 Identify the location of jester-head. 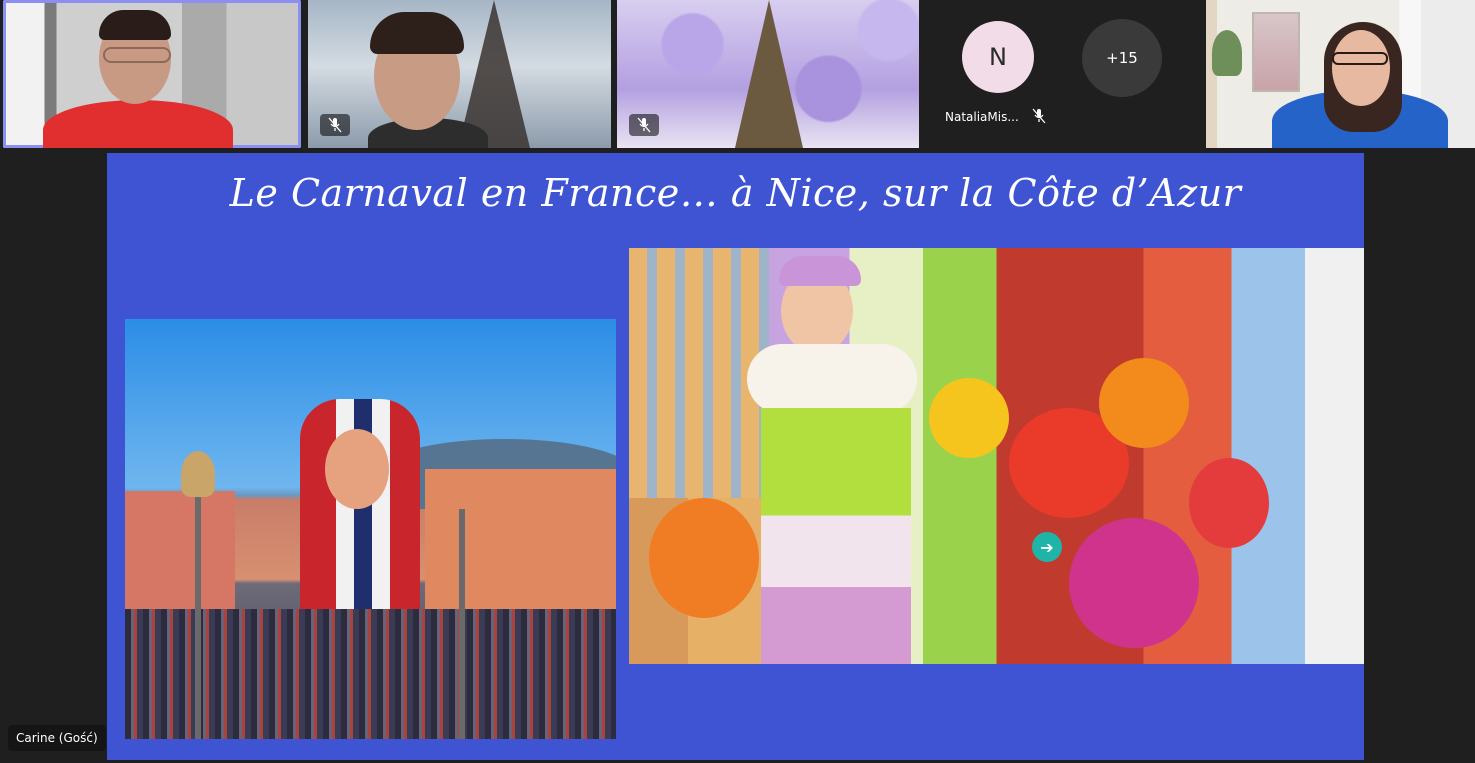
(357, 469).